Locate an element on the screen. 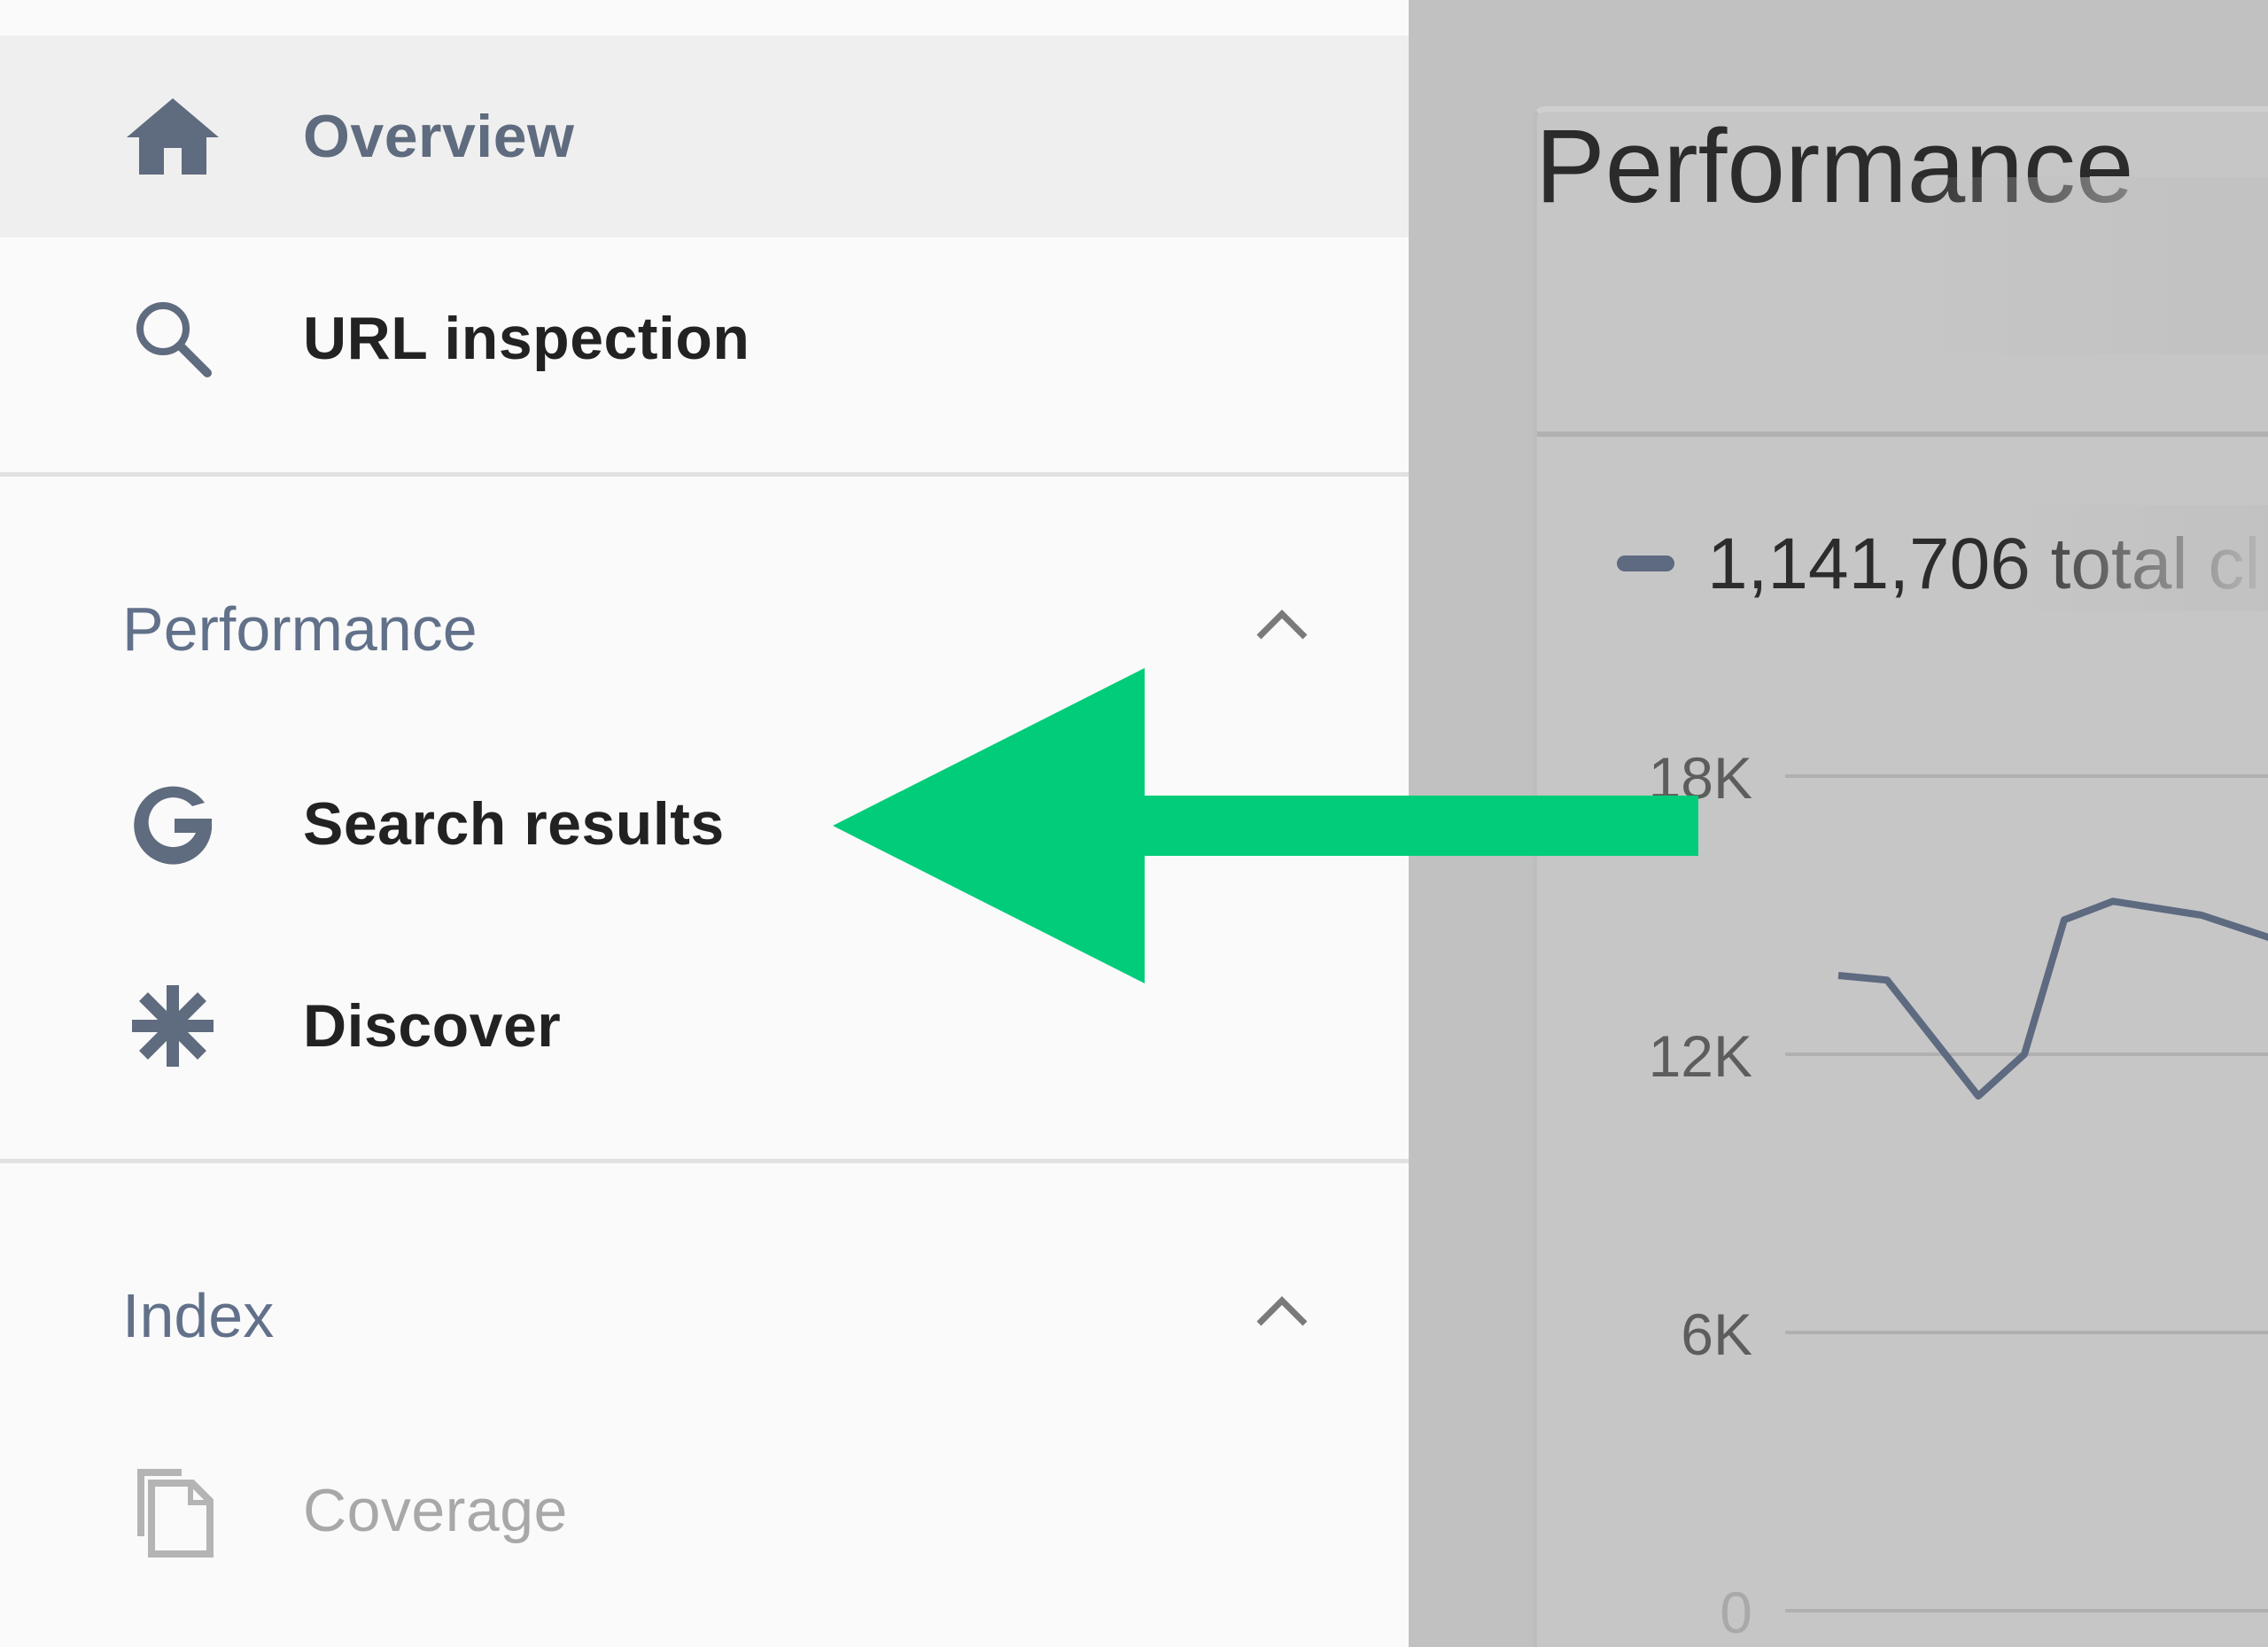 This screenshot has height=1647, width=2268. y-tick-label: 18K is located at coordinates (1700, 778).